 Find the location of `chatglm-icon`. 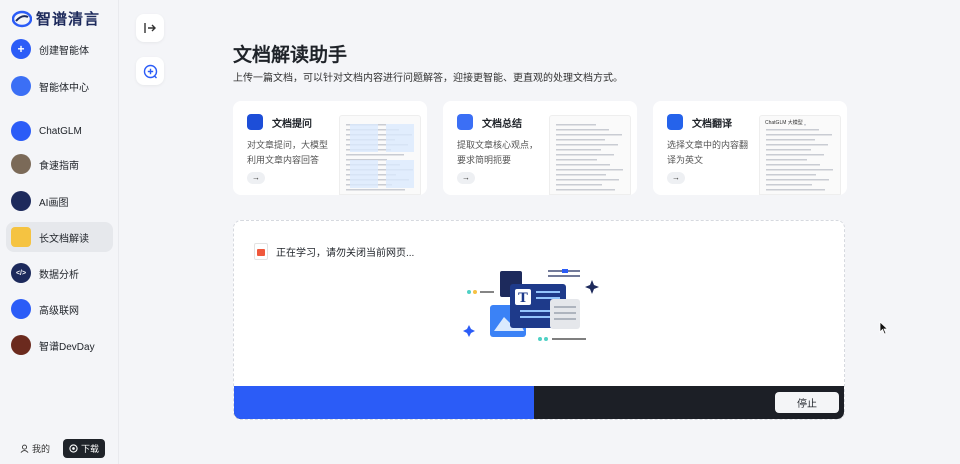

chatglm-icon is located at coordinates (21, 131).